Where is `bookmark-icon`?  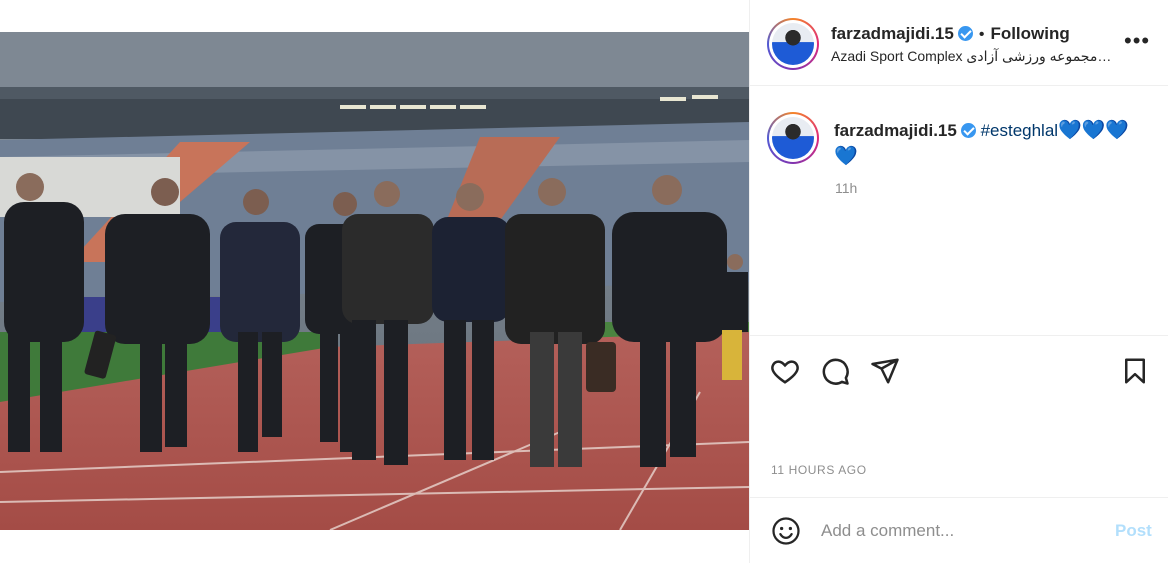
bookmark-icon is located at coordinates (1135, 371).